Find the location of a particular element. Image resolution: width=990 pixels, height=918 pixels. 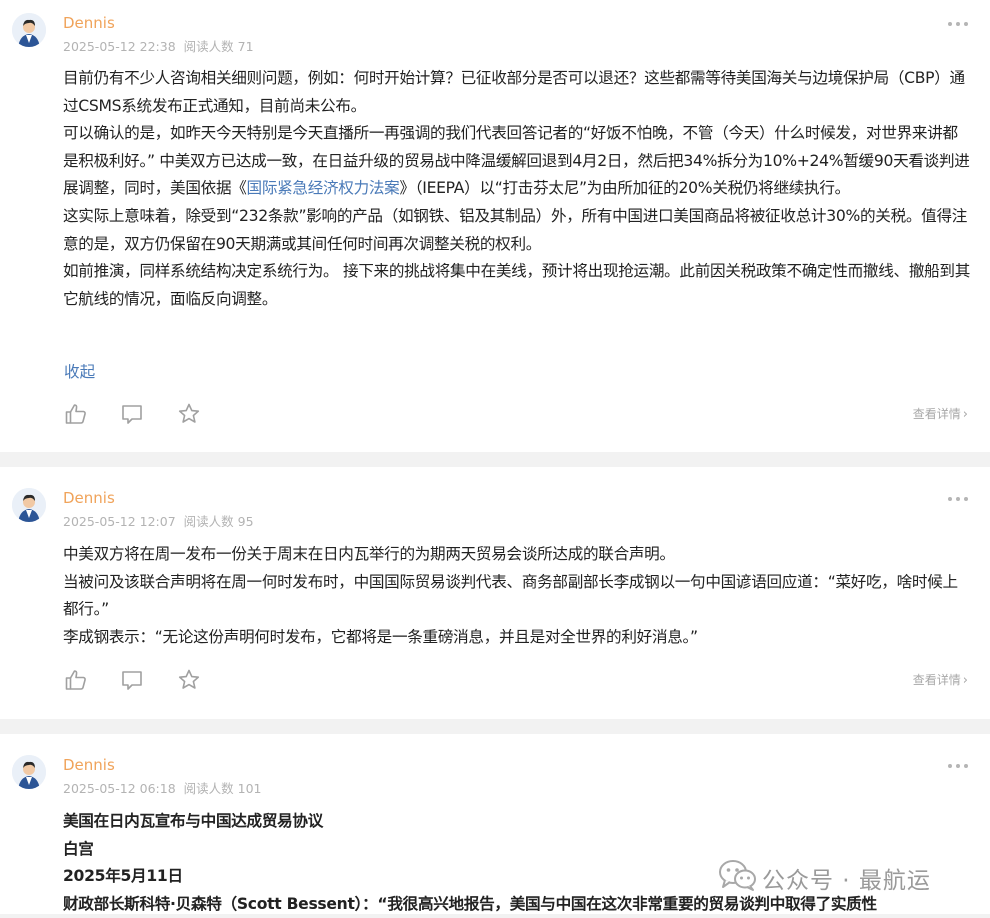

wechat-watermark: 公众号 · 最航运 is located at coordinates (843, 876).